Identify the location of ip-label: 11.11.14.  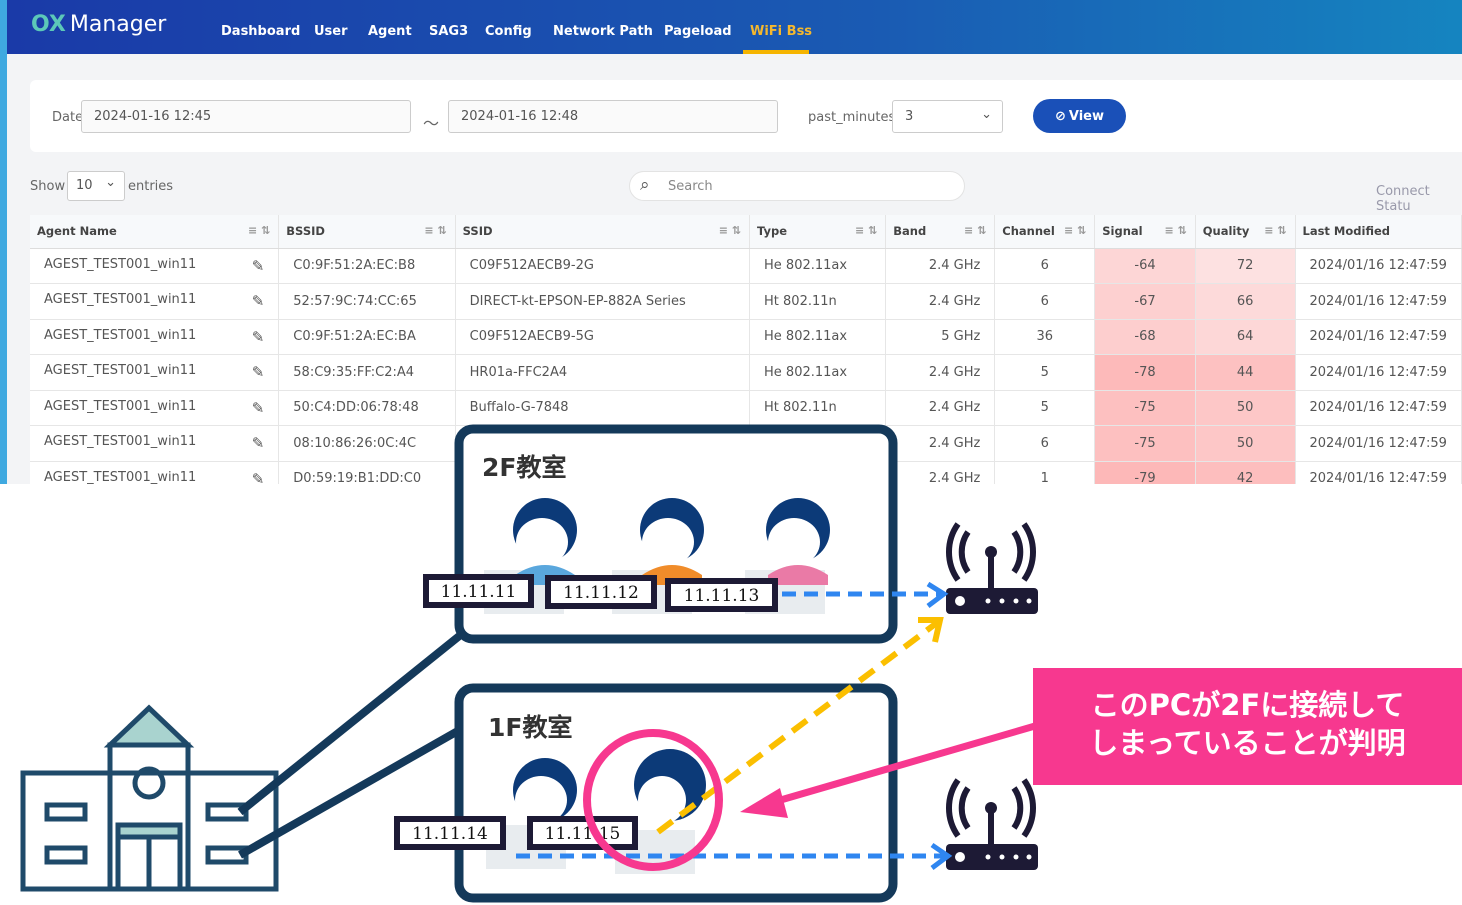
(450, 833).